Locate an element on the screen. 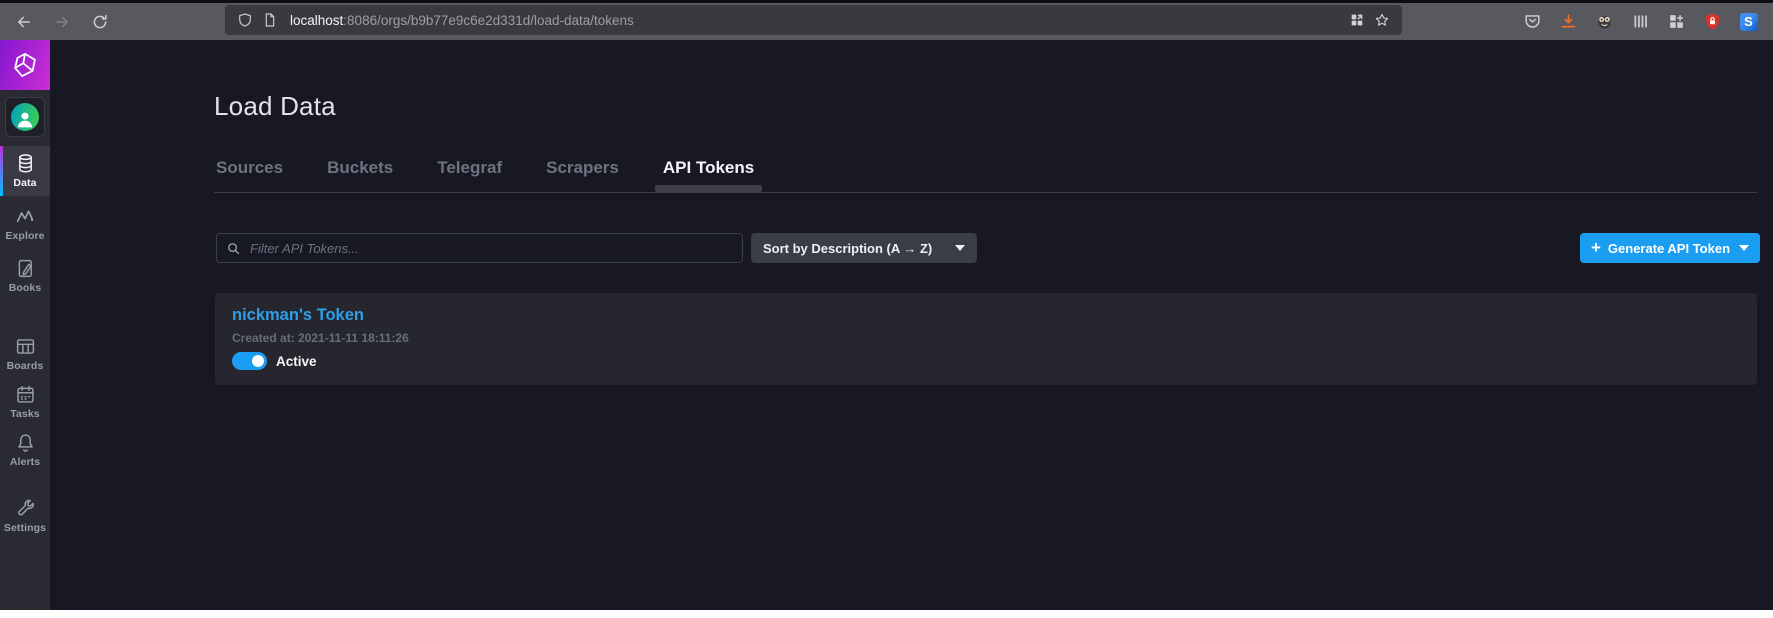 This screenshot has width=1773, height=618. influxdb-logo is located at coordinates (25, 65).